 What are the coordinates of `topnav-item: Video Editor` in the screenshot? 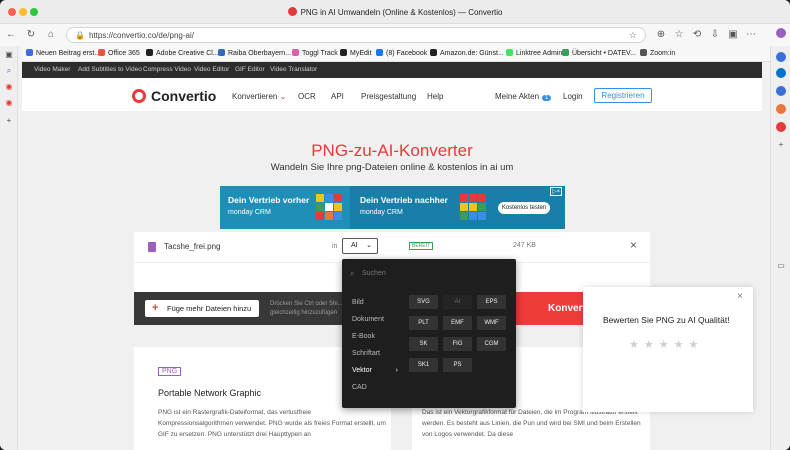 It's located at (211, 69).